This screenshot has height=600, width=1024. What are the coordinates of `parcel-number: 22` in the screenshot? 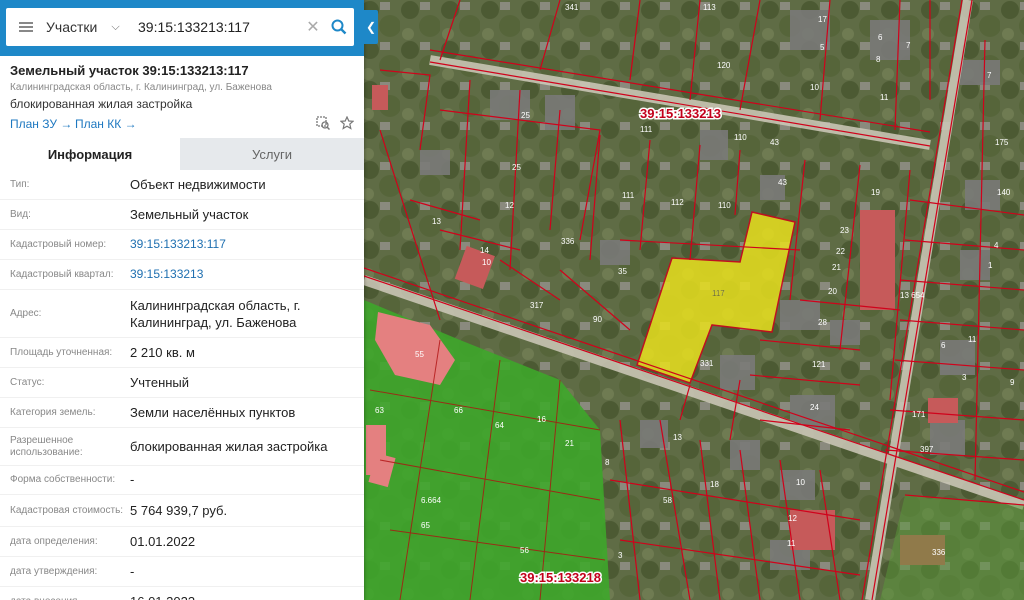 It's located at (840, 251).